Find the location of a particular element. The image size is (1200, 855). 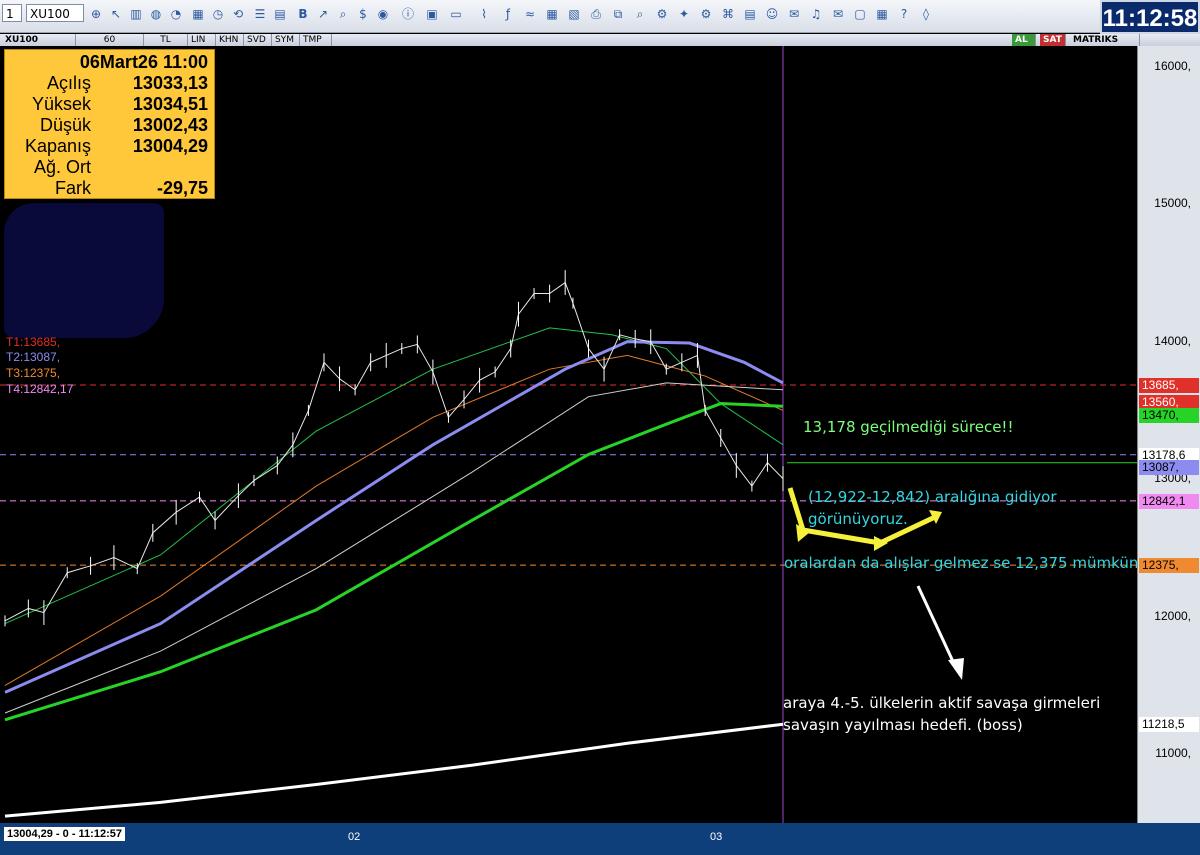

label-open: Açılış is located at coordinates (68, 83).